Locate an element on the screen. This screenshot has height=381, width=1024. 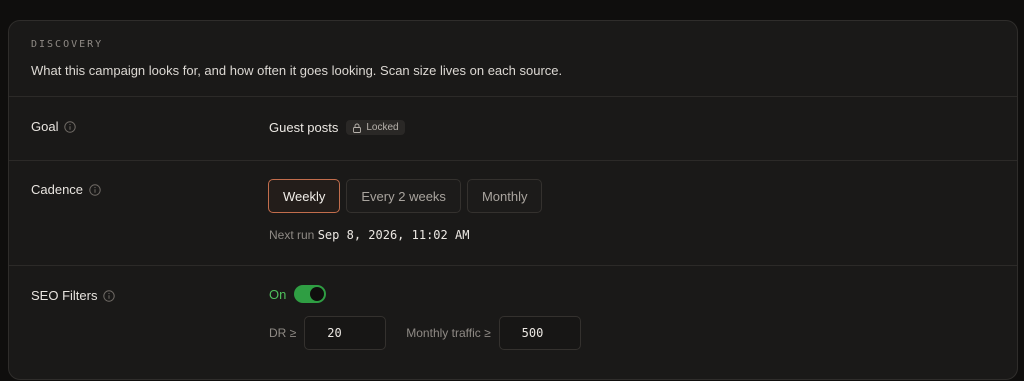
next-run-label: Next run is located at coordinates (292, 235).